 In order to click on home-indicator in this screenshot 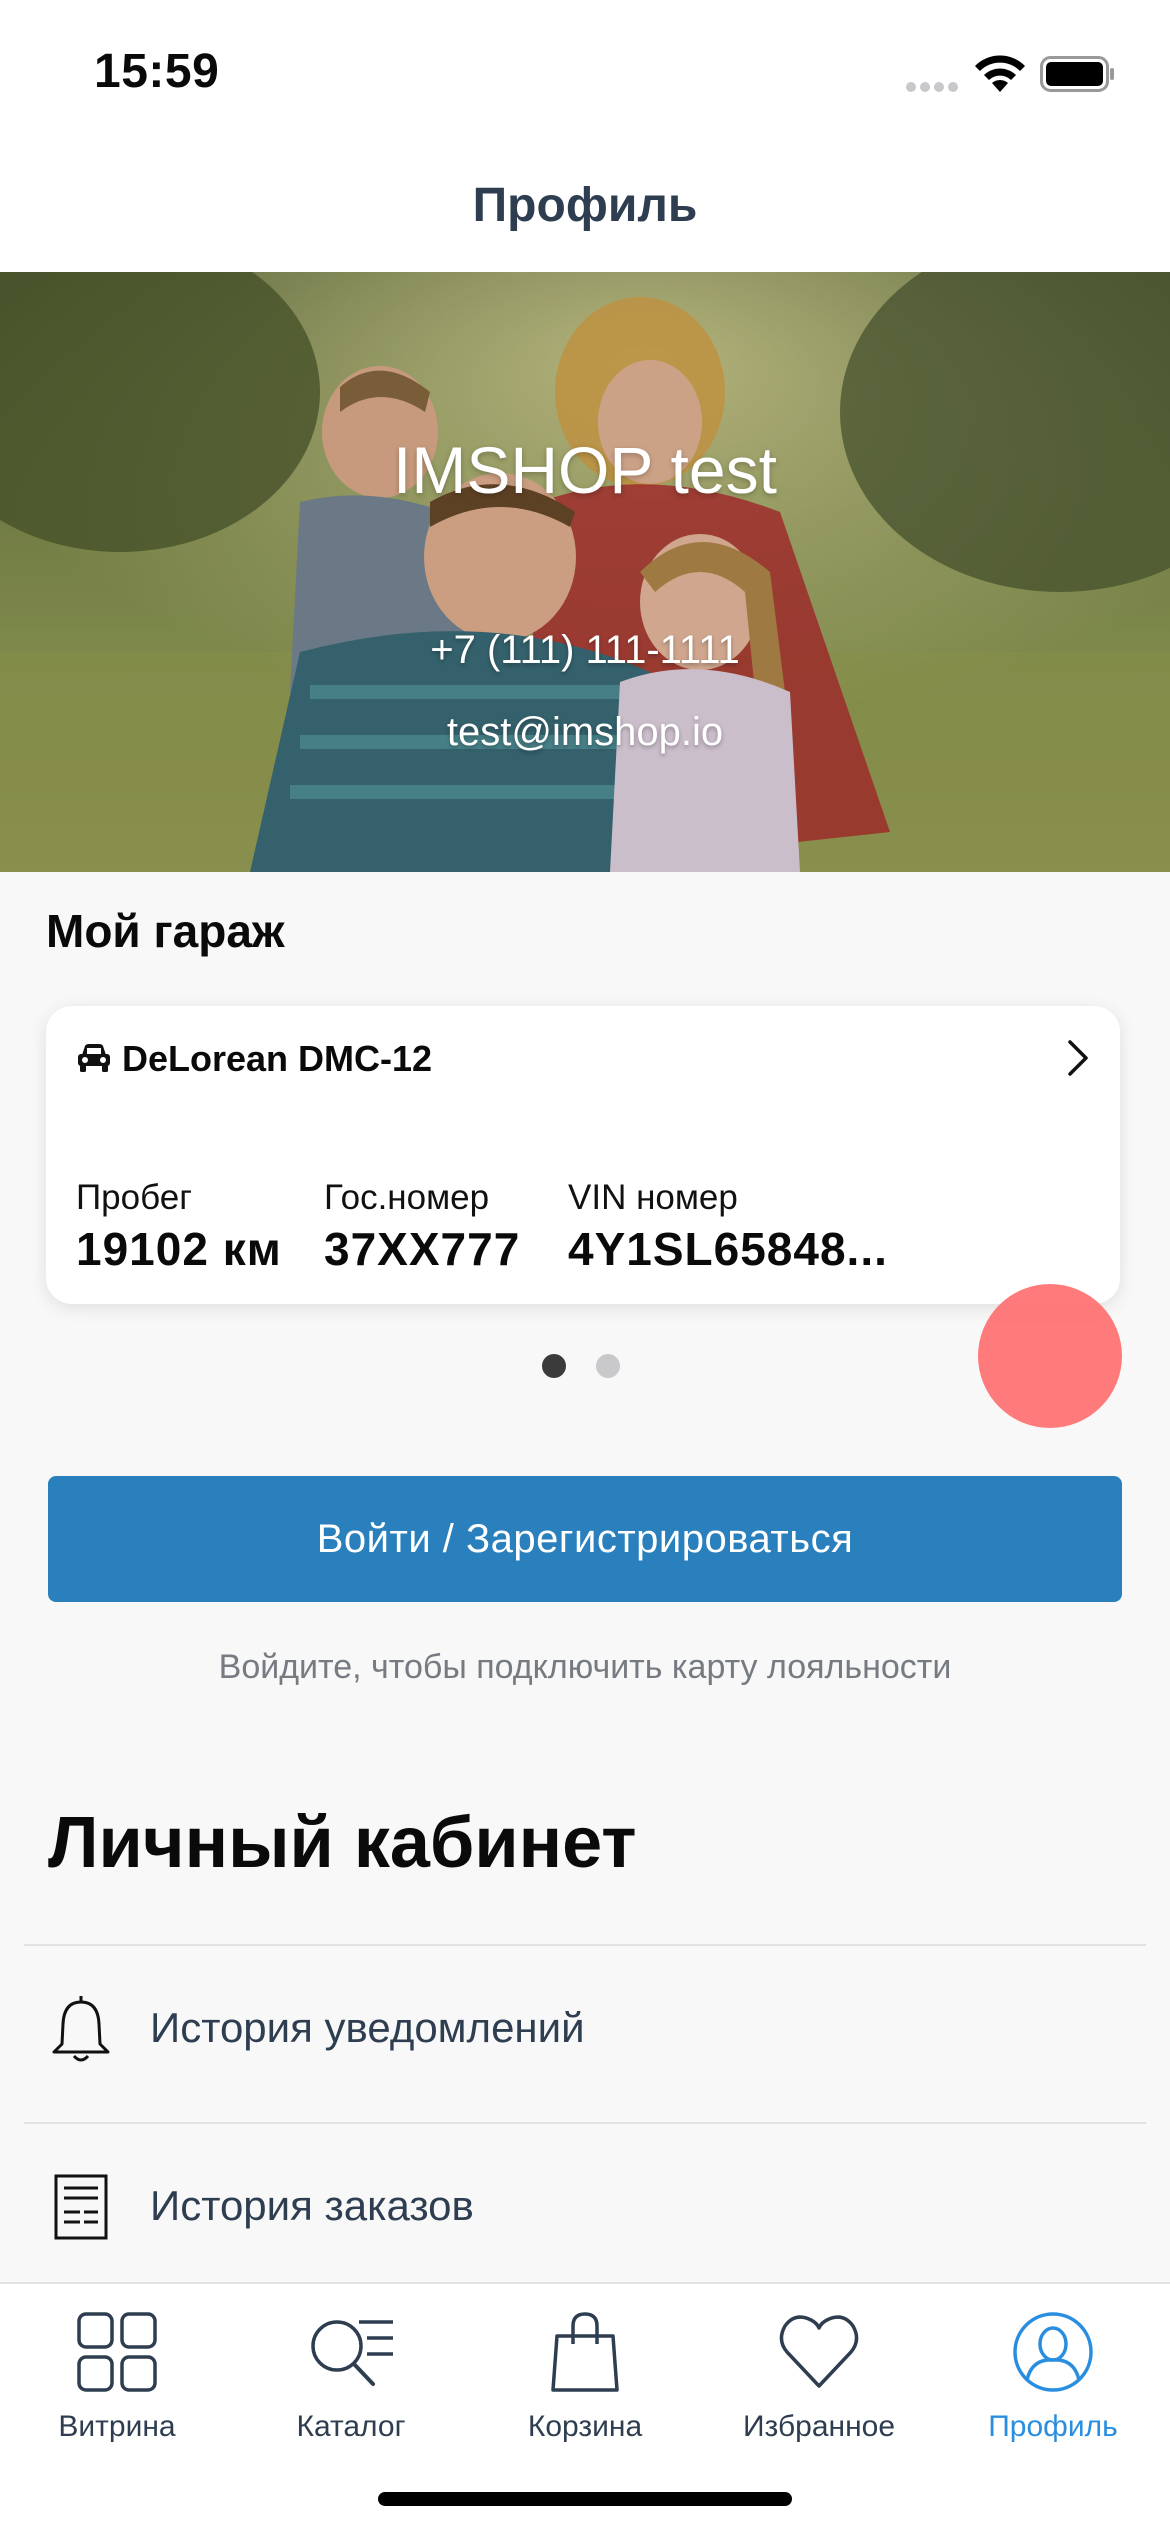, I will do `click(585, 2499)`.